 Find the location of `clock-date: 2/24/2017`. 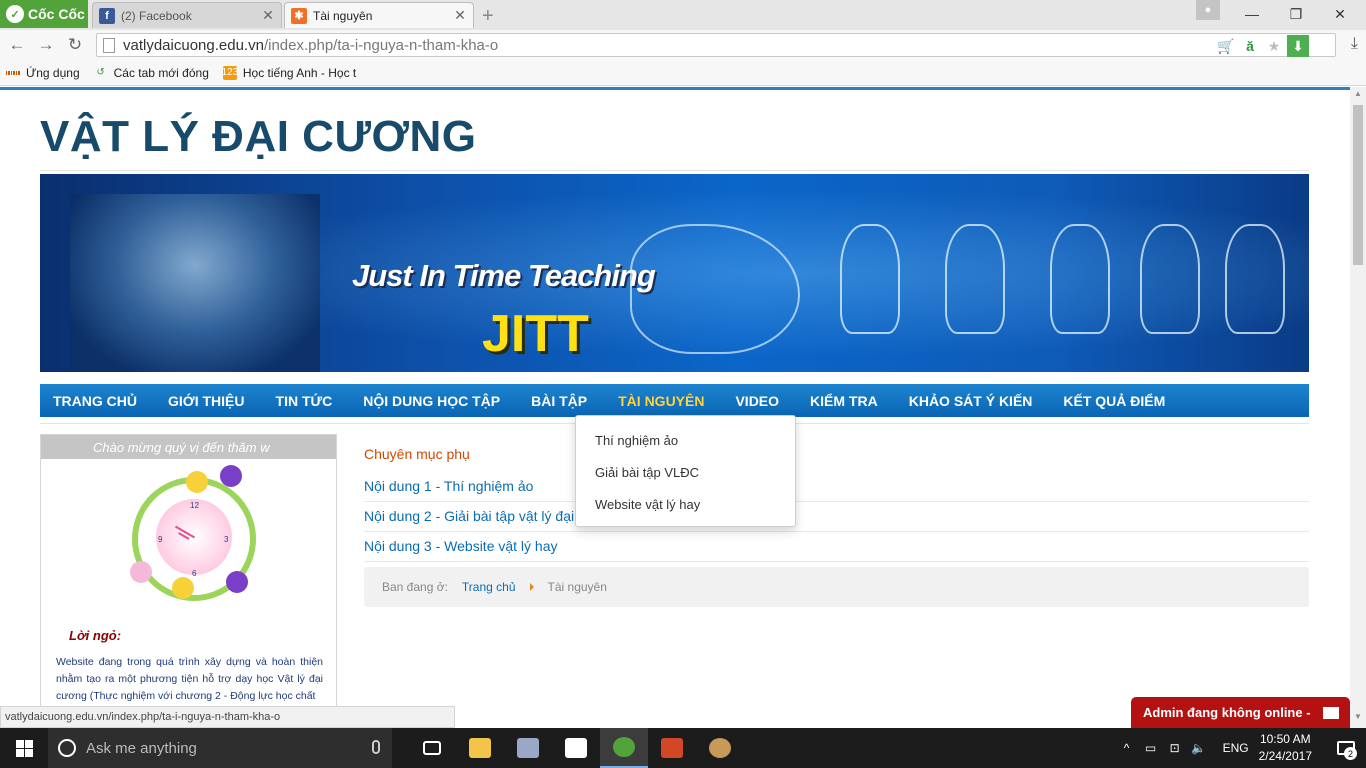

clock-date: 2/24/2017 is located at coordinates (1285, 756).